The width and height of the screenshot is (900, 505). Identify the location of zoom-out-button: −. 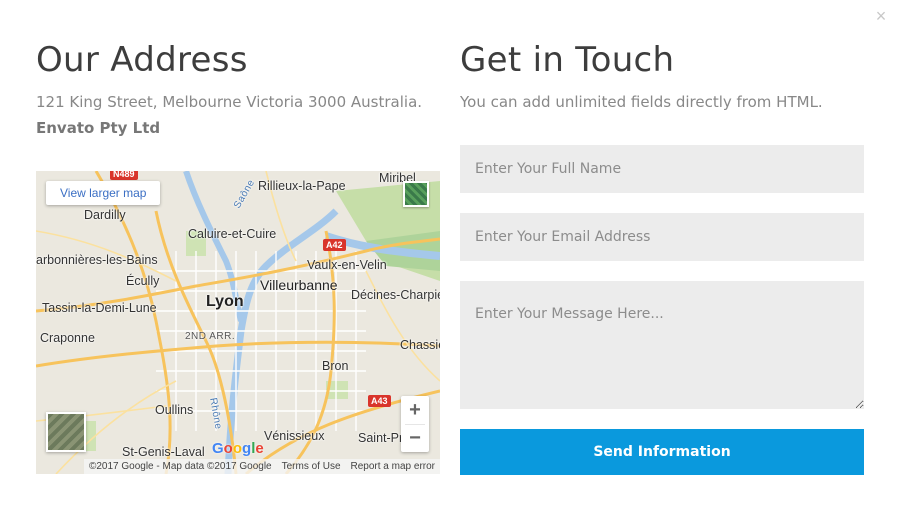
(415, 438).